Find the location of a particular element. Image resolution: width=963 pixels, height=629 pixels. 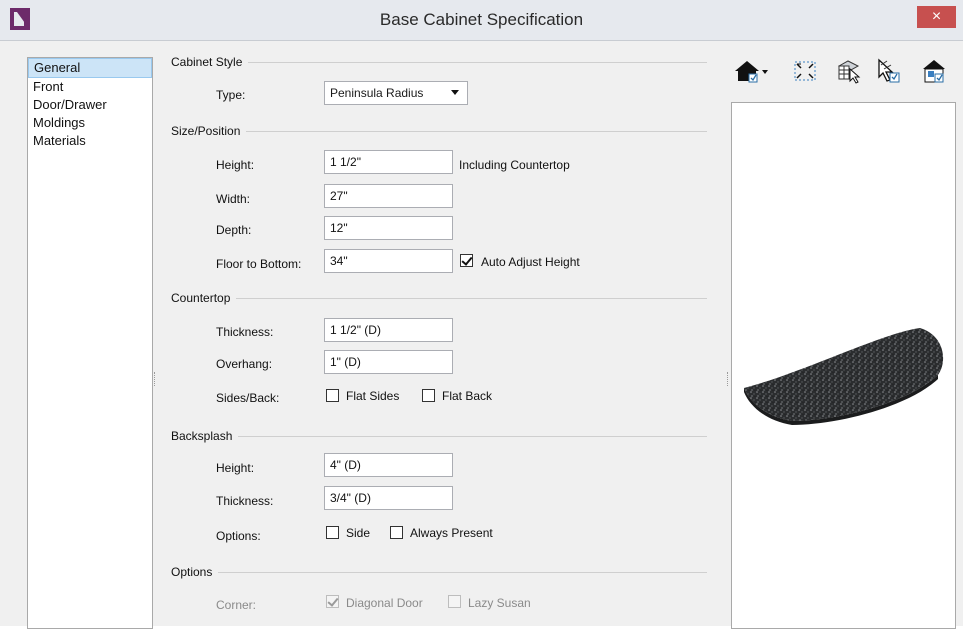

backsplash-thickness-label: Thickness: is located at coordinates (245, 501).